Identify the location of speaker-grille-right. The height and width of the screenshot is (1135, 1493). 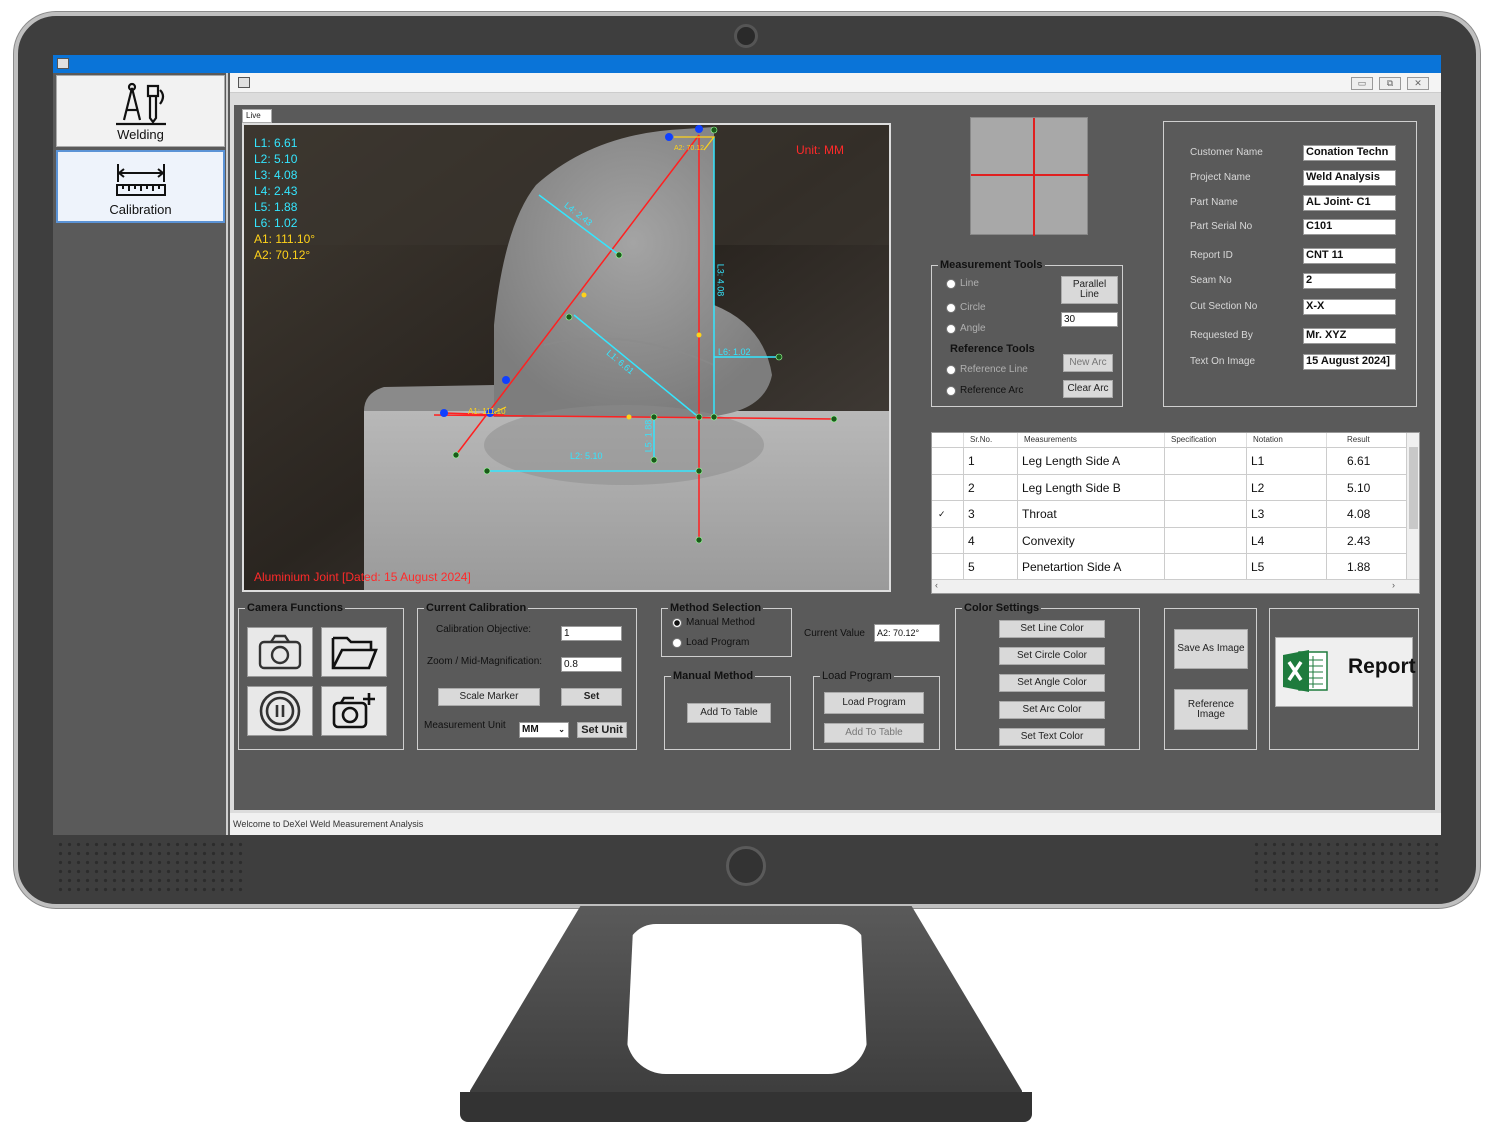
(1347, 867).